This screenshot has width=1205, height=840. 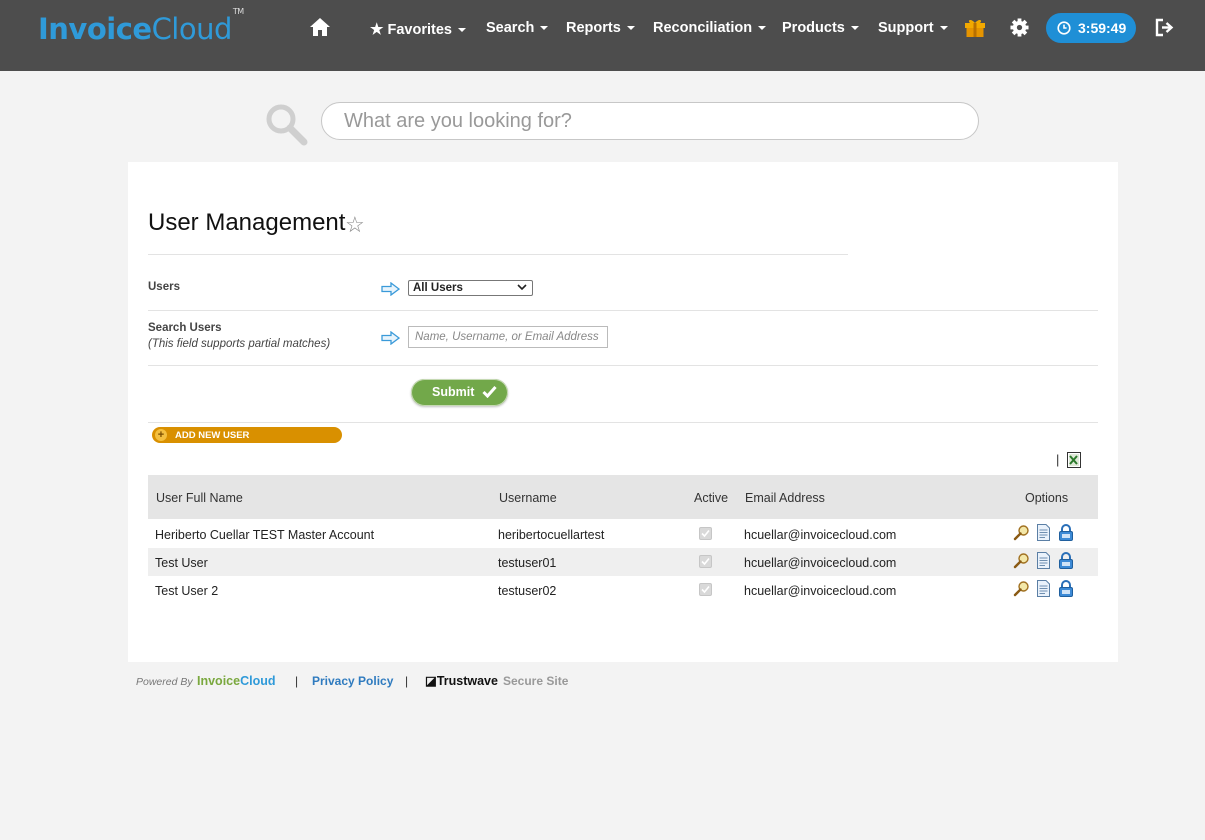 What do you see at coordinates (528, 498) in the screenshot?
I see `column-header-username: Username` at bounding box center [528, 498].